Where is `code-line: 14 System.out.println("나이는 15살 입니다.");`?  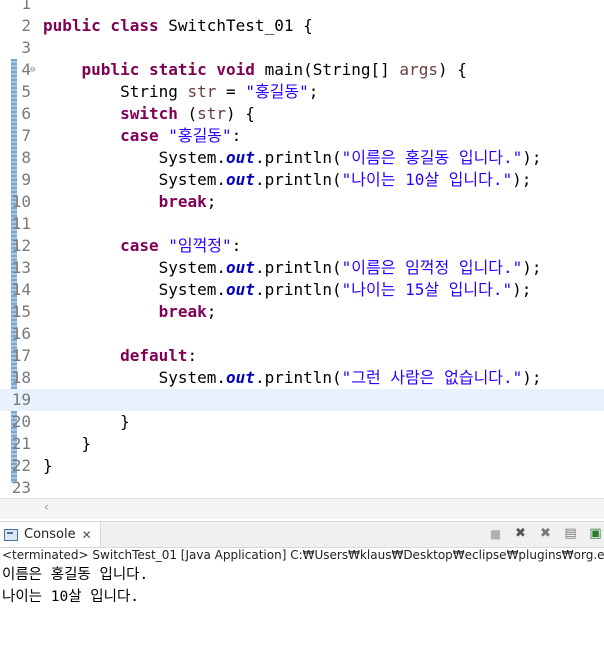 code-line: 14 System.out.println("나이는 15살 입니다."); is located at coordinates (302, 290).